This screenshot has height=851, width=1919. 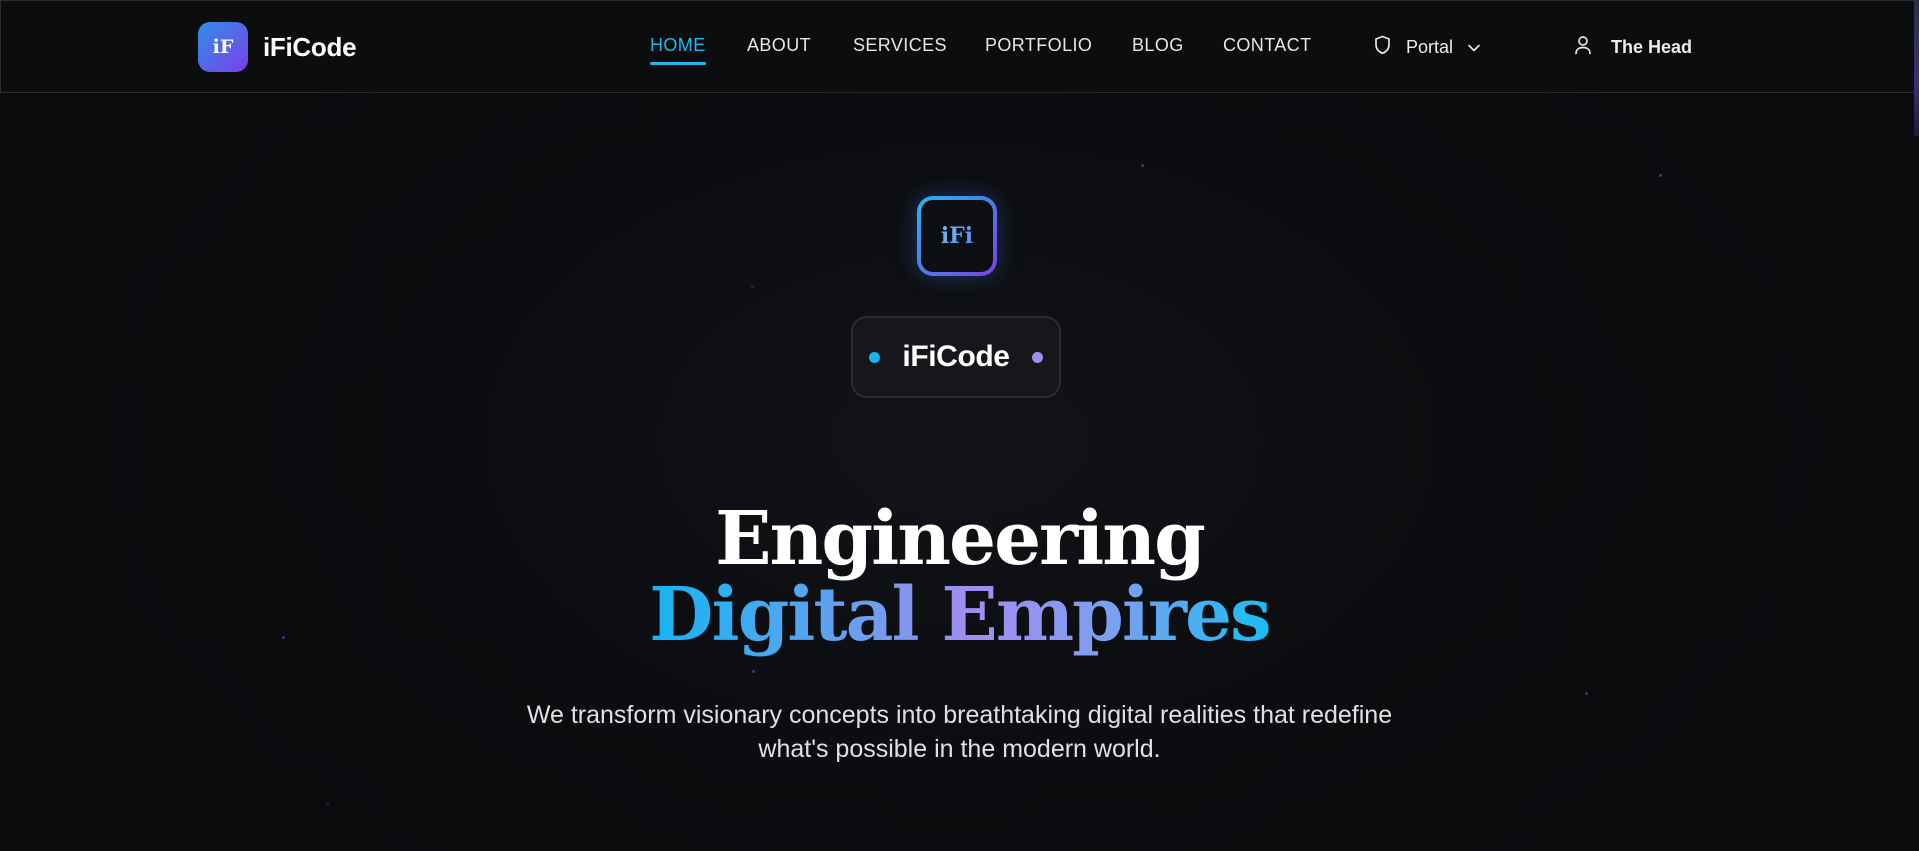 I want to click on pill-label: iFiCode, so click(x=956, y=356).